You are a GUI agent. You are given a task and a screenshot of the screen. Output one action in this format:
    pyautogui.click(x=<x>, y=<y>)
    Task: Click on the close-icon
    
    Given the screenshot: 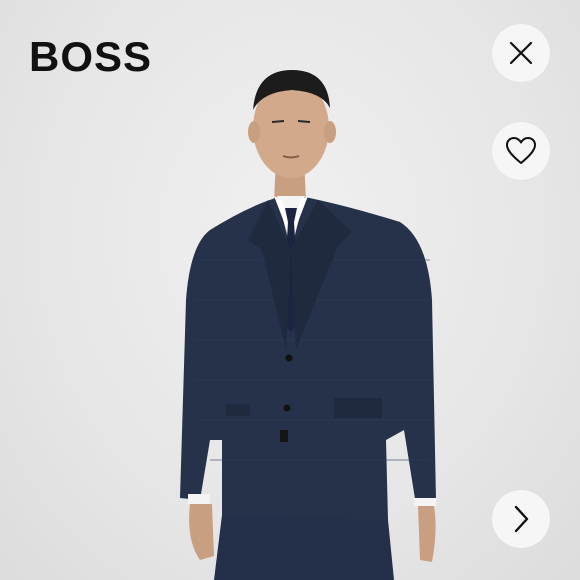 What is the action you would take?
    pyautogui.click(x=521, y=53)
    